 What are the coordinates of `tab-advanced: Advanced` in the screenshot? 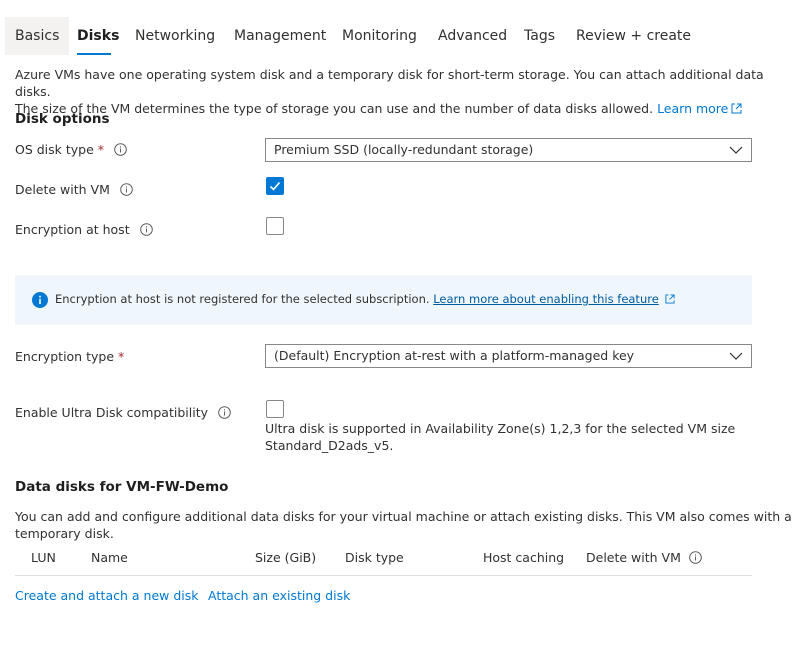 It's located at (472, 36).